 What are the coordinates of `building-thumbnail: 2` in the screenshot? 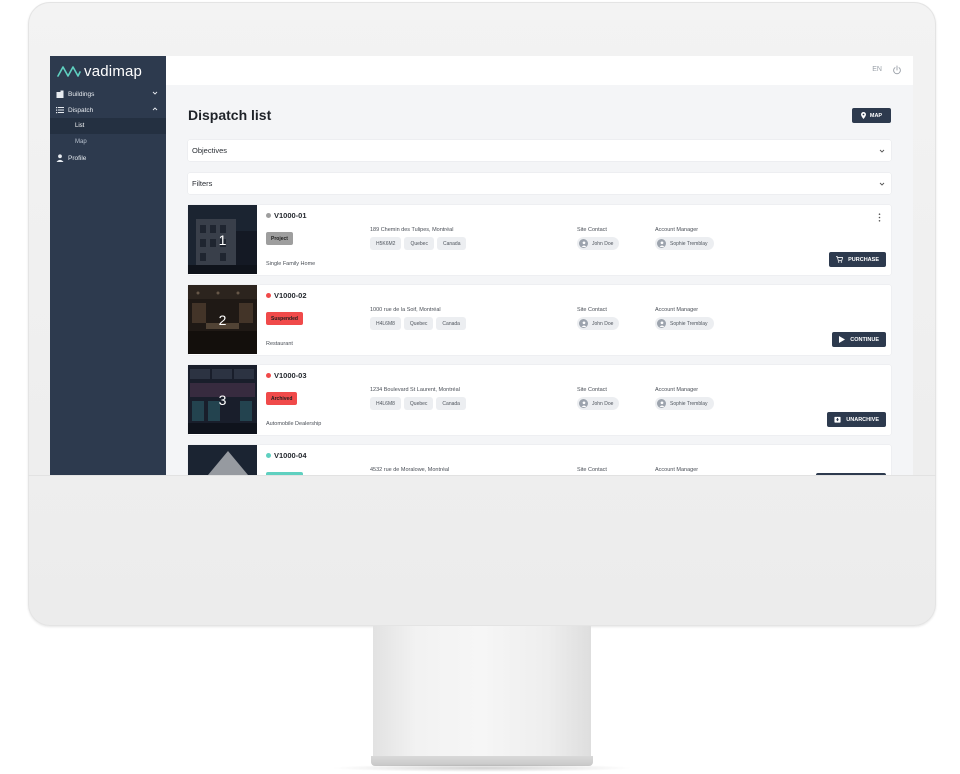 It's located at (222, 319).